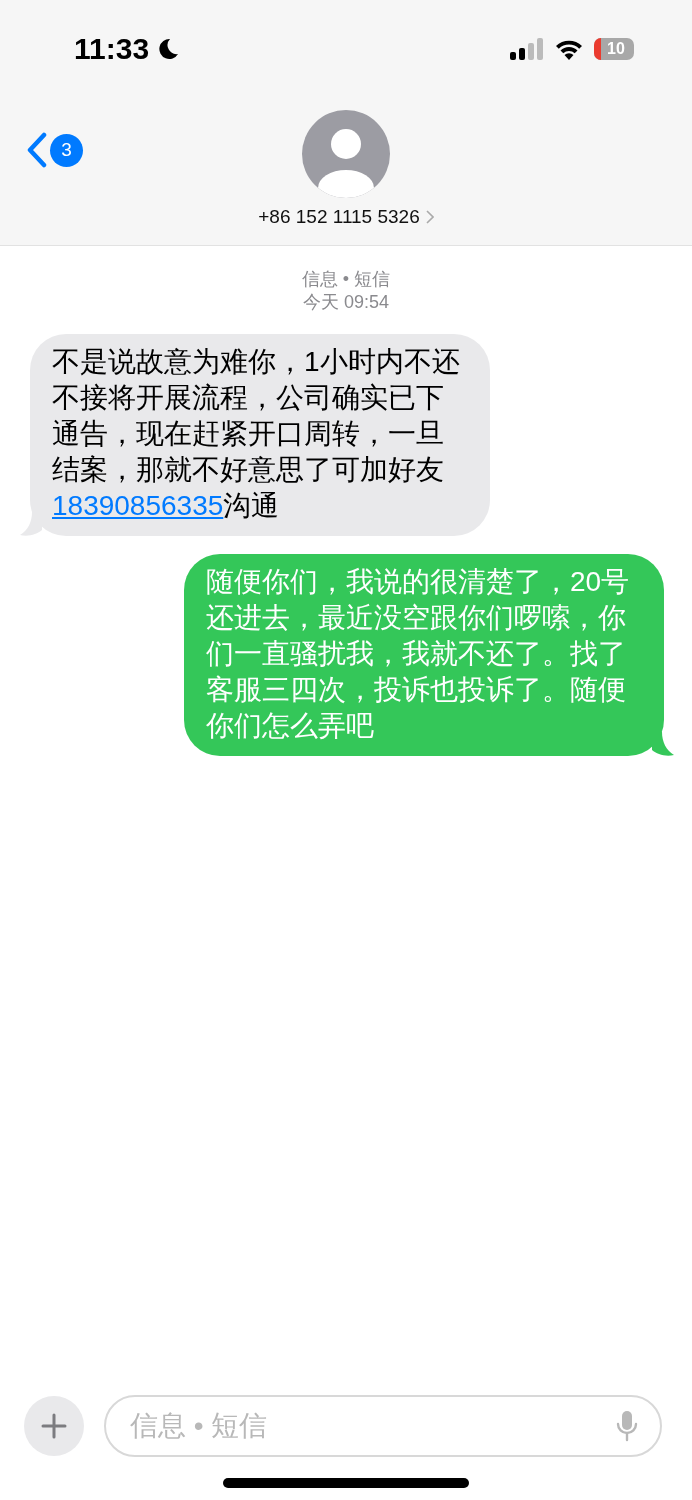  Describe the element at coordinates (372, 1426) in the screenshot. I see `message-input: 信息 • 短信` at that location.